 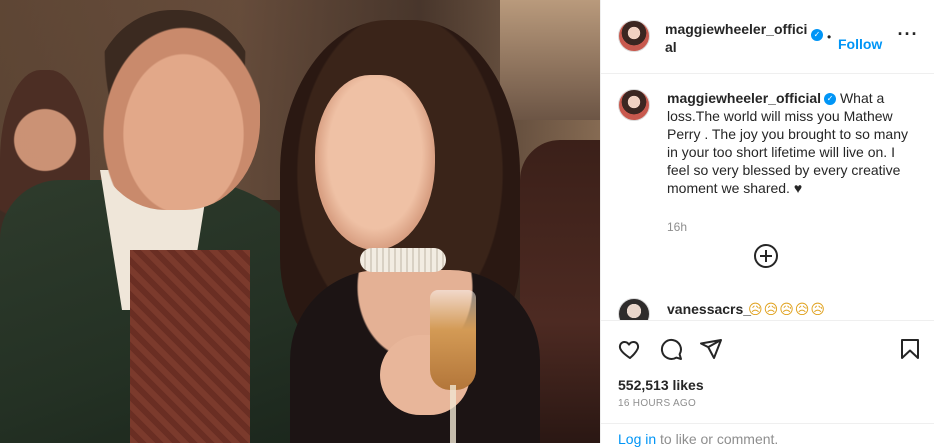 I want to click on share-icon, so click(x=711, y=349).